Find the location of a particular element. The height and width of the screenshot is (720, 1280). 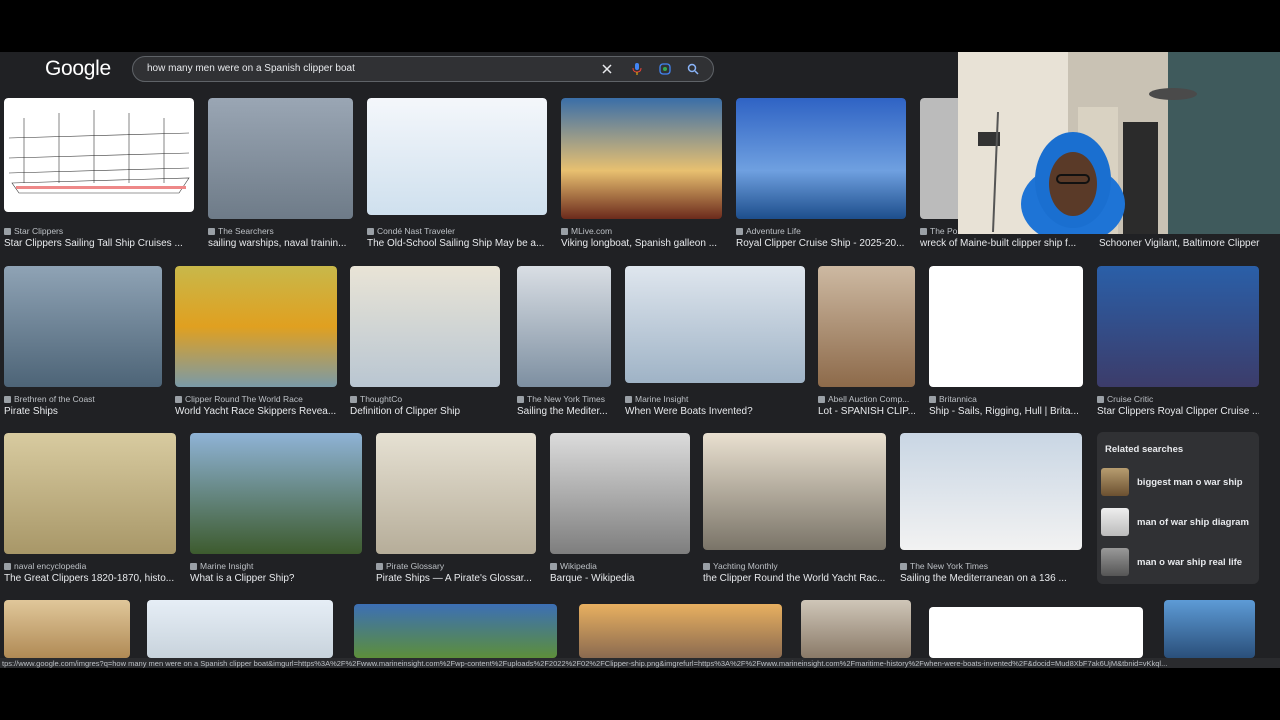

result-source: Star Clippers is located at coordinates (33, 231).